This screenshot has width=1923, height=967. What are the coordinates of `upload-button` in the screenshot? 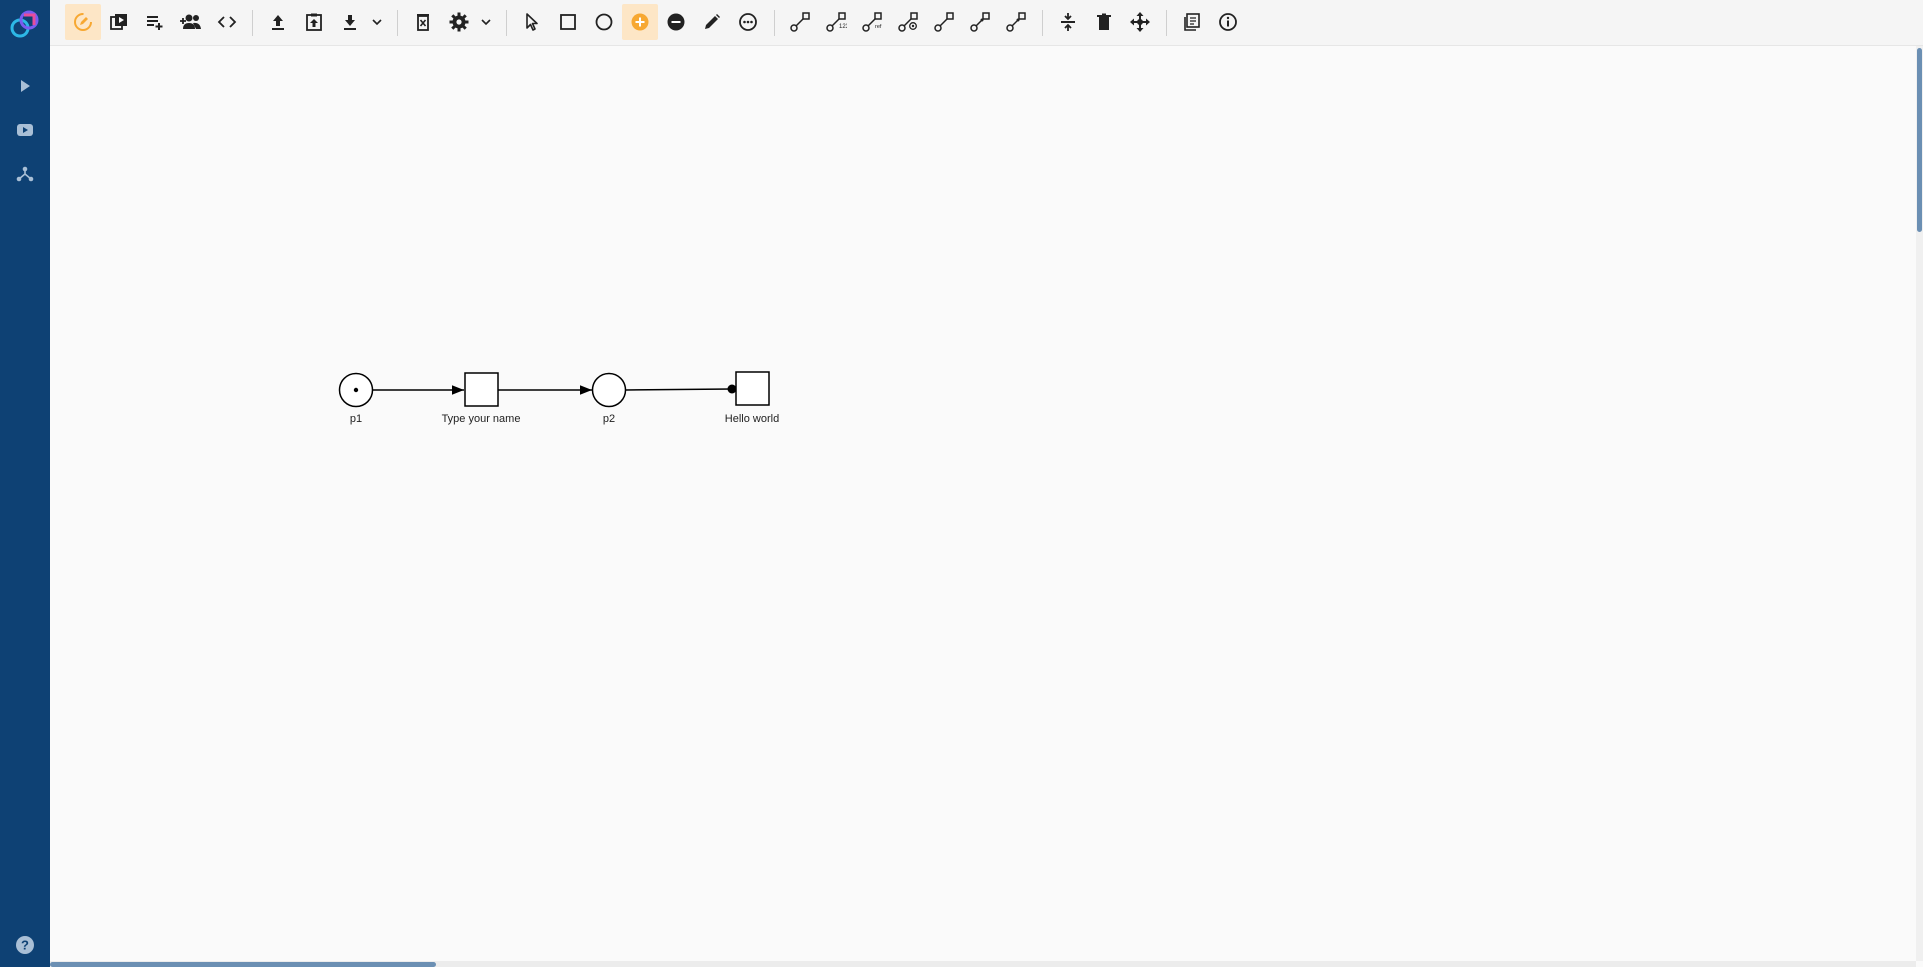 It's located at (278, 22).